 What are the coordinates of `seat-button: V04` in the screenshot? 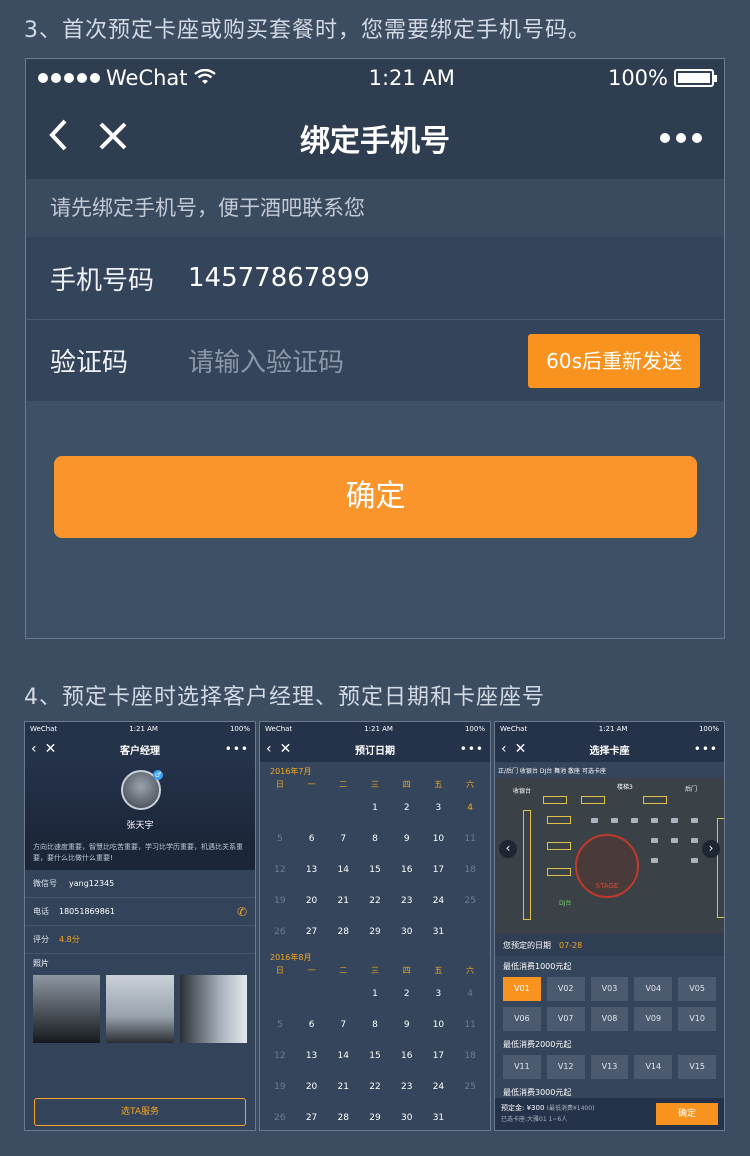 It's located at (653, 989).